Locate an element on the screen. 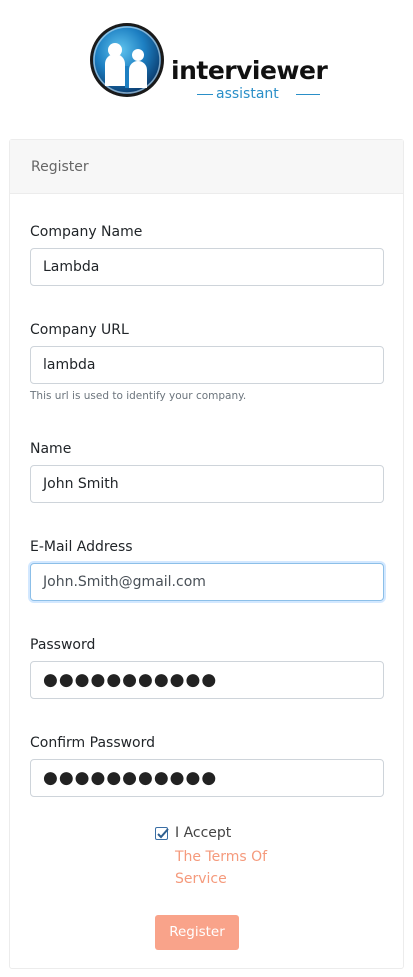 The width and height of the screenshot is (413, 977). brand-logo: interviewer assistant is located at coordinates (209, 62).